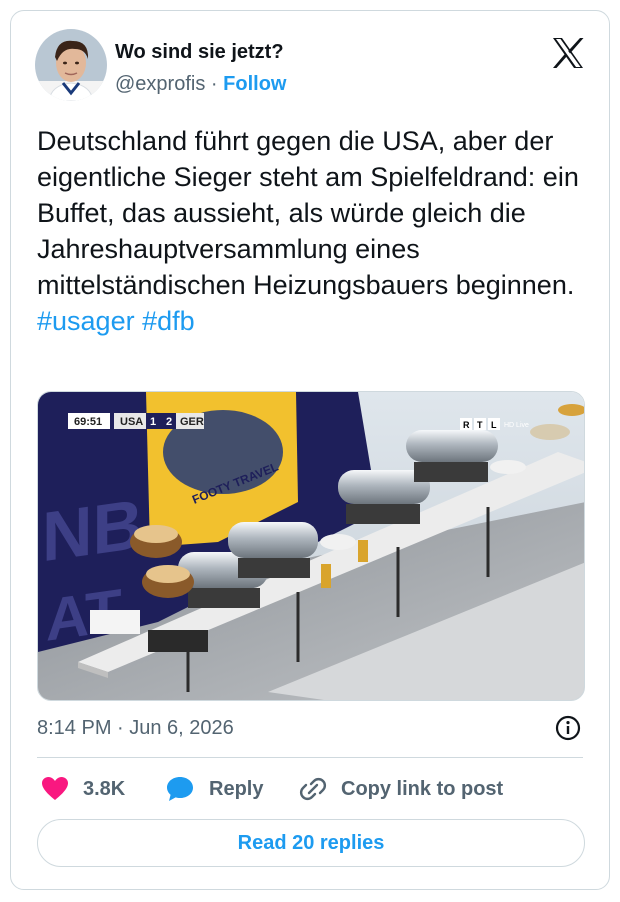  What do you see at coordinates (169, 422) in the screenshot?
I see `score-away: 2` at bounding box center [169, 422].